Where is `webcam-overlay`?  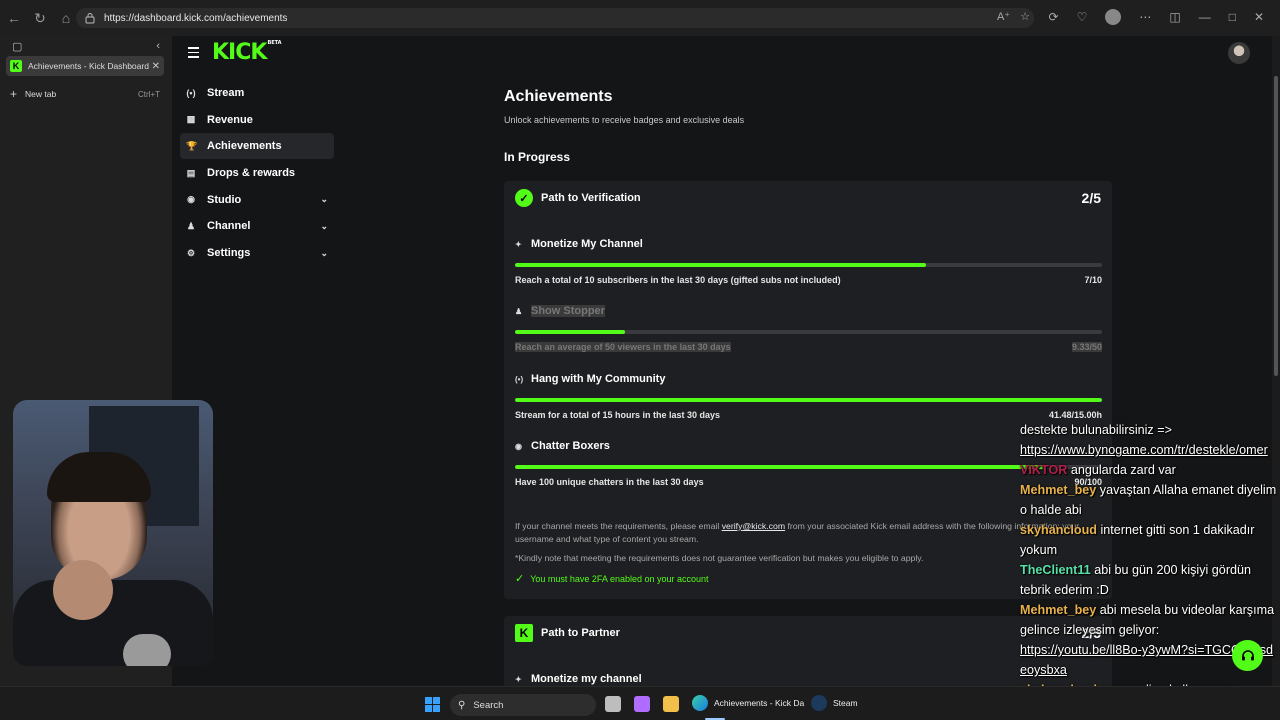 webcam-overlay is located at coordinates (113, 533).